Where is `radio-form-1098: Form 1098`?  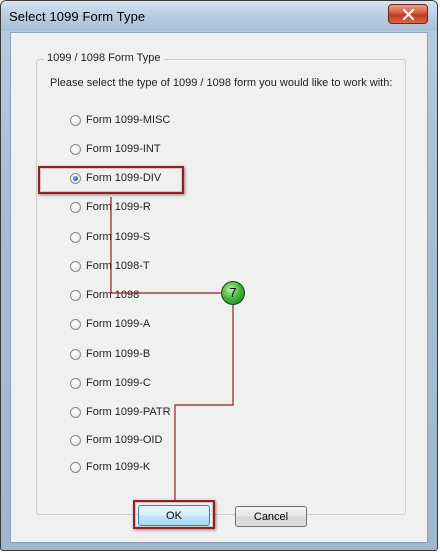 radio-form-1098: Form 1098 is located at coordinates (104, 295).